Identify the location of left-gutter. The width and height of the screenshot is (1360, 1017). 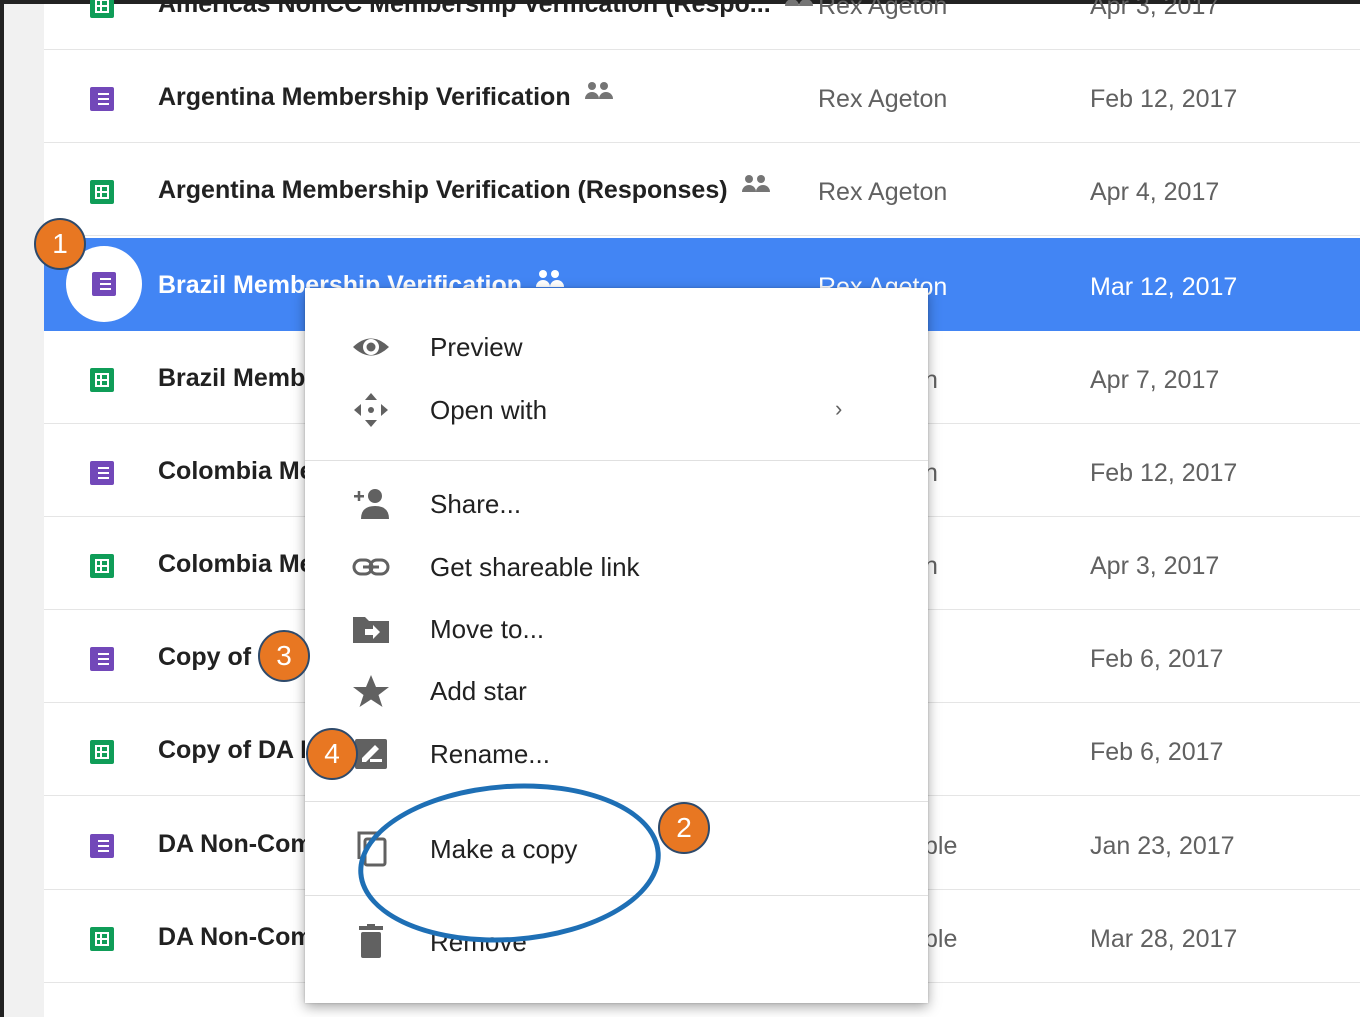
(24, 510).